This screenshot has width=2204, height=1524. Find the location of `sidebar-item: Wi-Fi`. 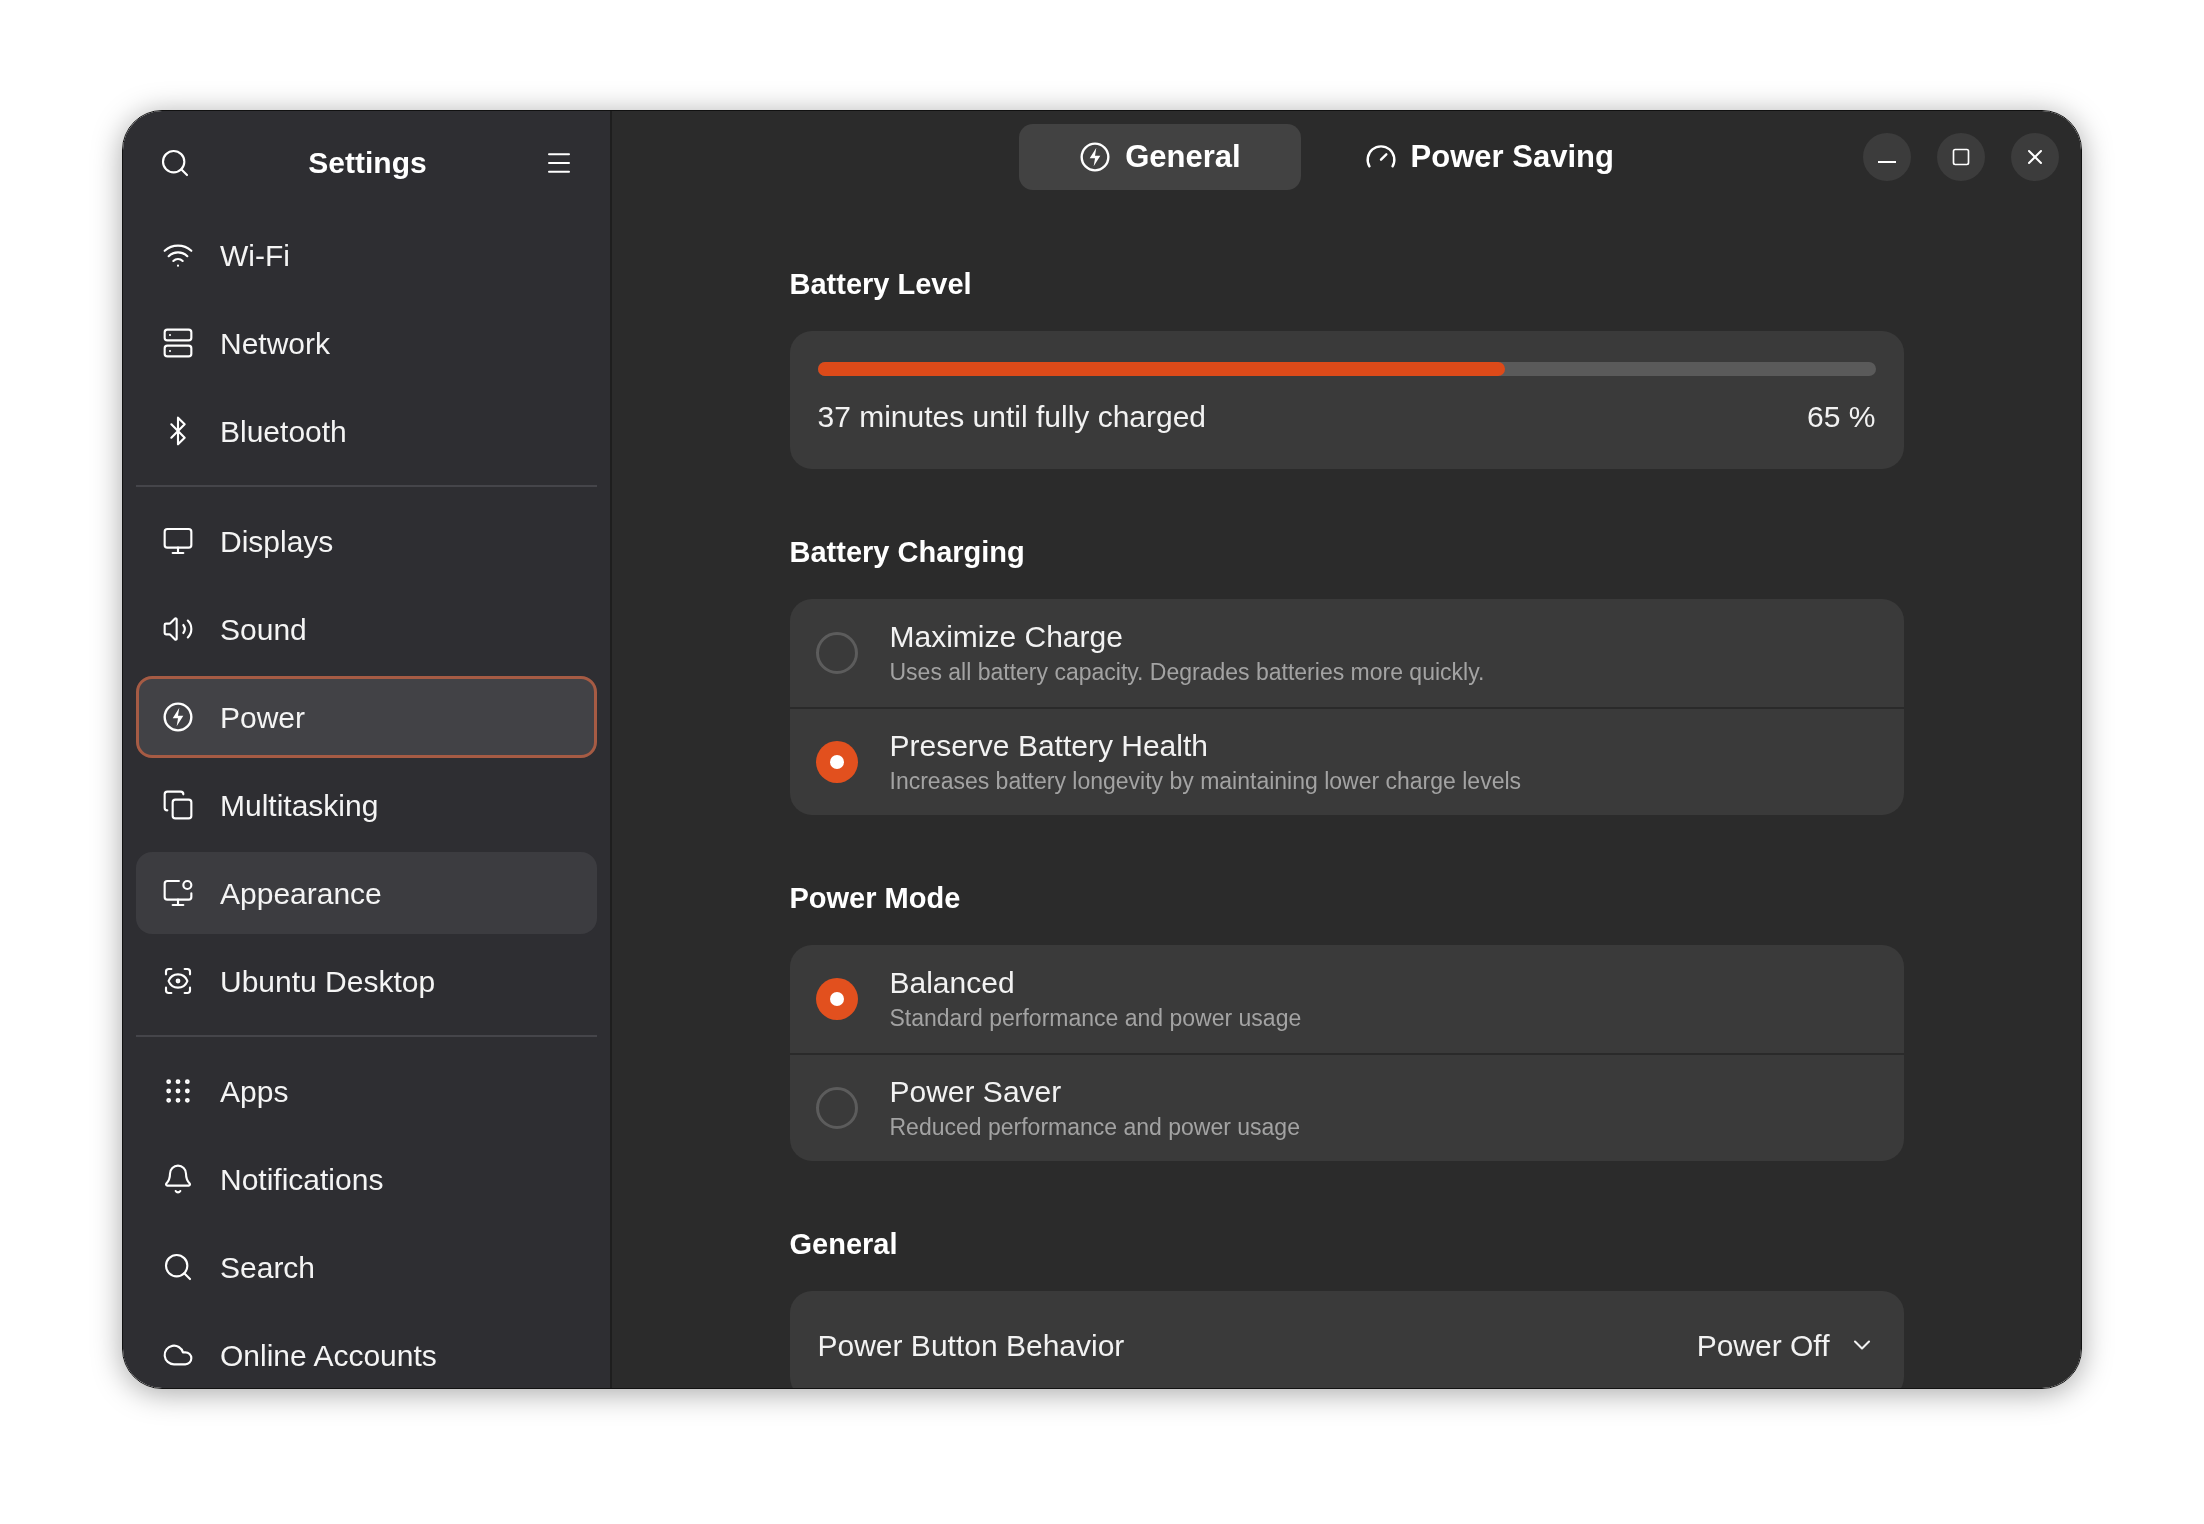

sidebar-item: Wi-Fi is located at coordinates (366, 255).